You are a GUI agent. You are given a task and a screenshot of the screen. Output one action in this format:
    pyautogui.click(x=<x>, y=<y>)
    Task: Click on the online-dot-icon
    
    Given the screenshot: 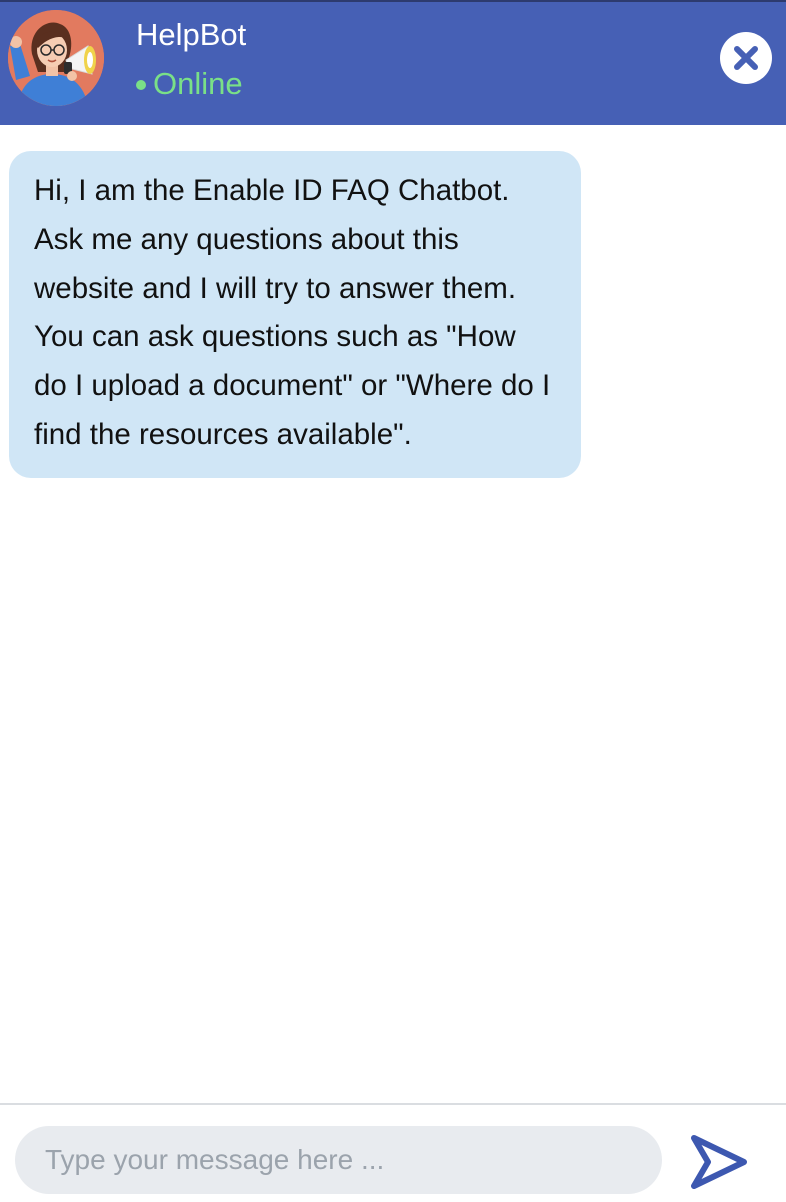 What is the action you would take?
    pyautogui.click(x=141, y=85)
    